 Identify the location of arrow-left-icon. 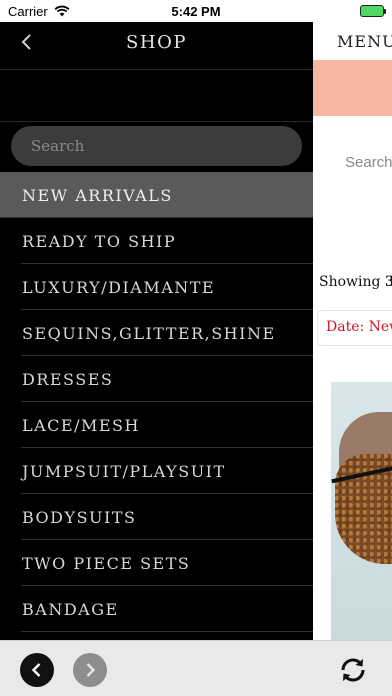
(36, 670).